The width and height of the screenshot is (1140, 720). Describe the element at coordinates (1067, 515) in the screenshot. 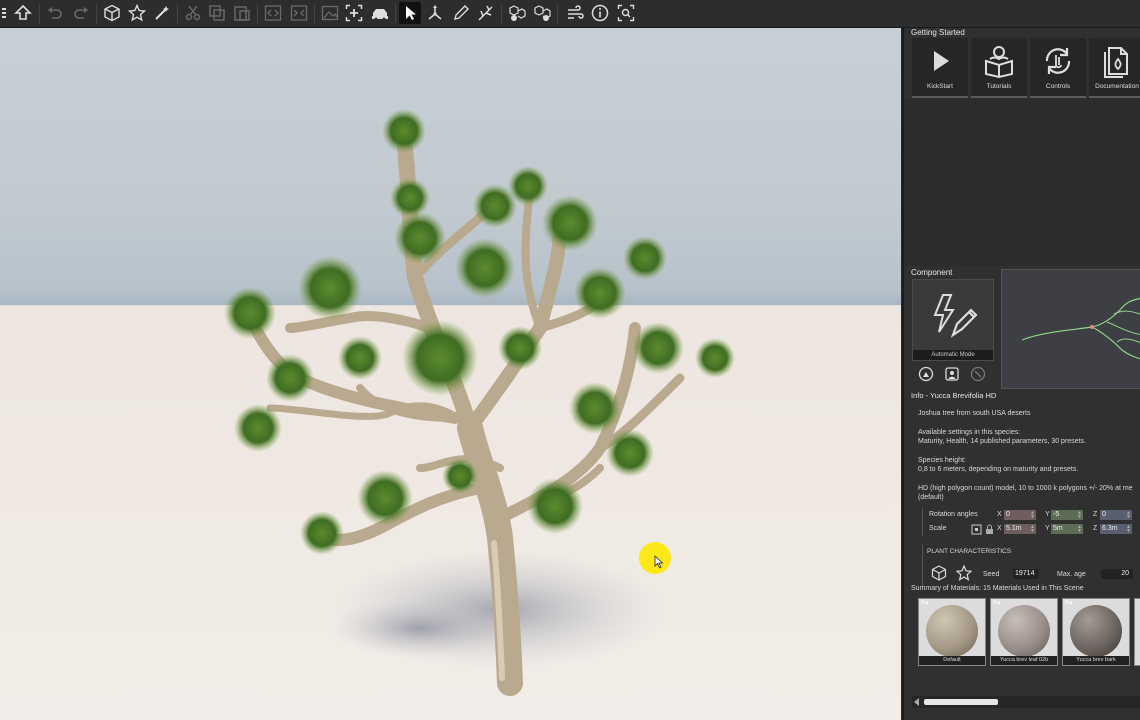

I see `rotation-y-field: -5 ▲ ▼` at that location.